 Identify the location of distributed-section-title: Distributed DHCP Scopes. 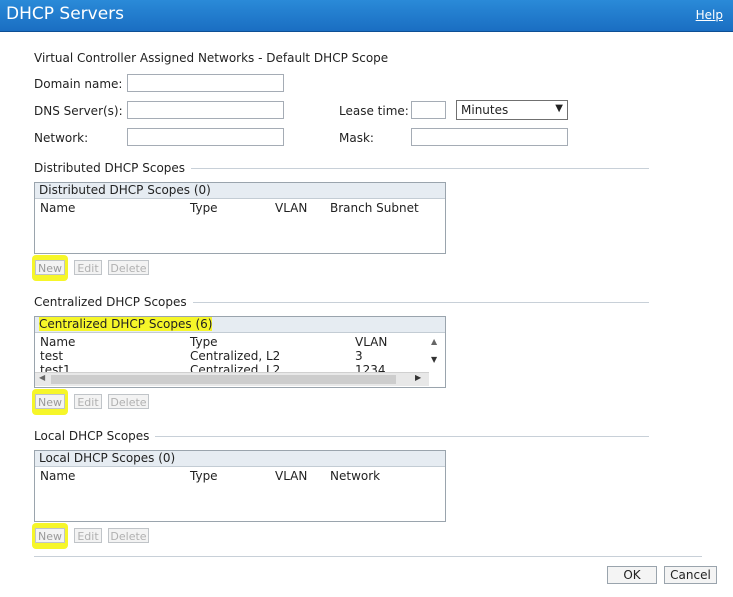
(113, 168).